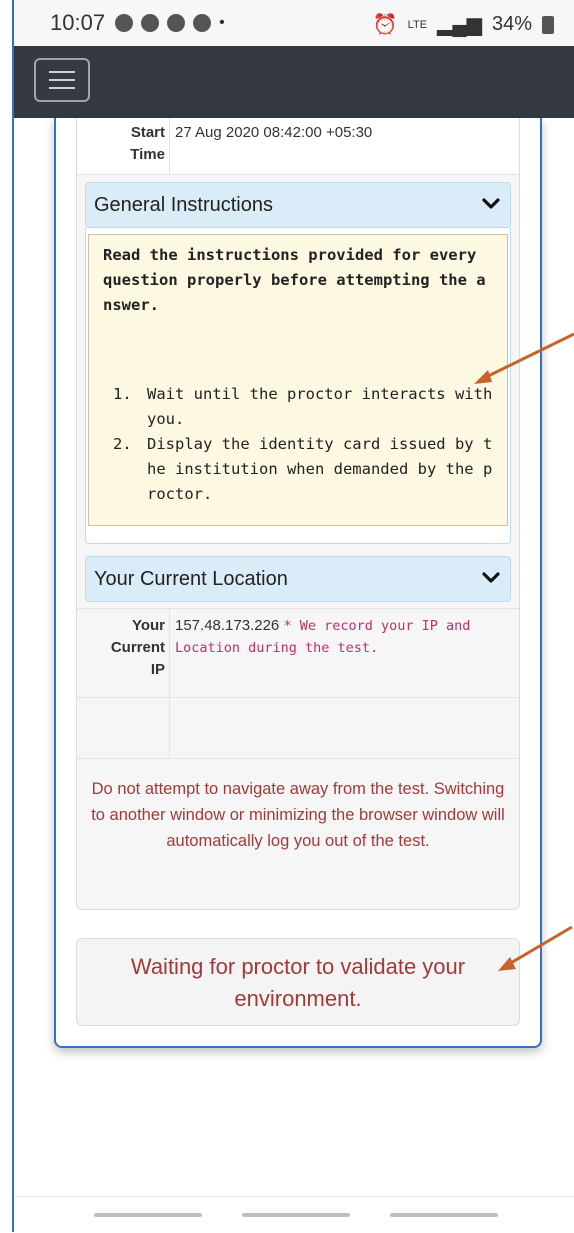 The height and width of the screenshot is (1233, 574). I want to click on ip-value: 157.48.173.226, so click(227, 625).